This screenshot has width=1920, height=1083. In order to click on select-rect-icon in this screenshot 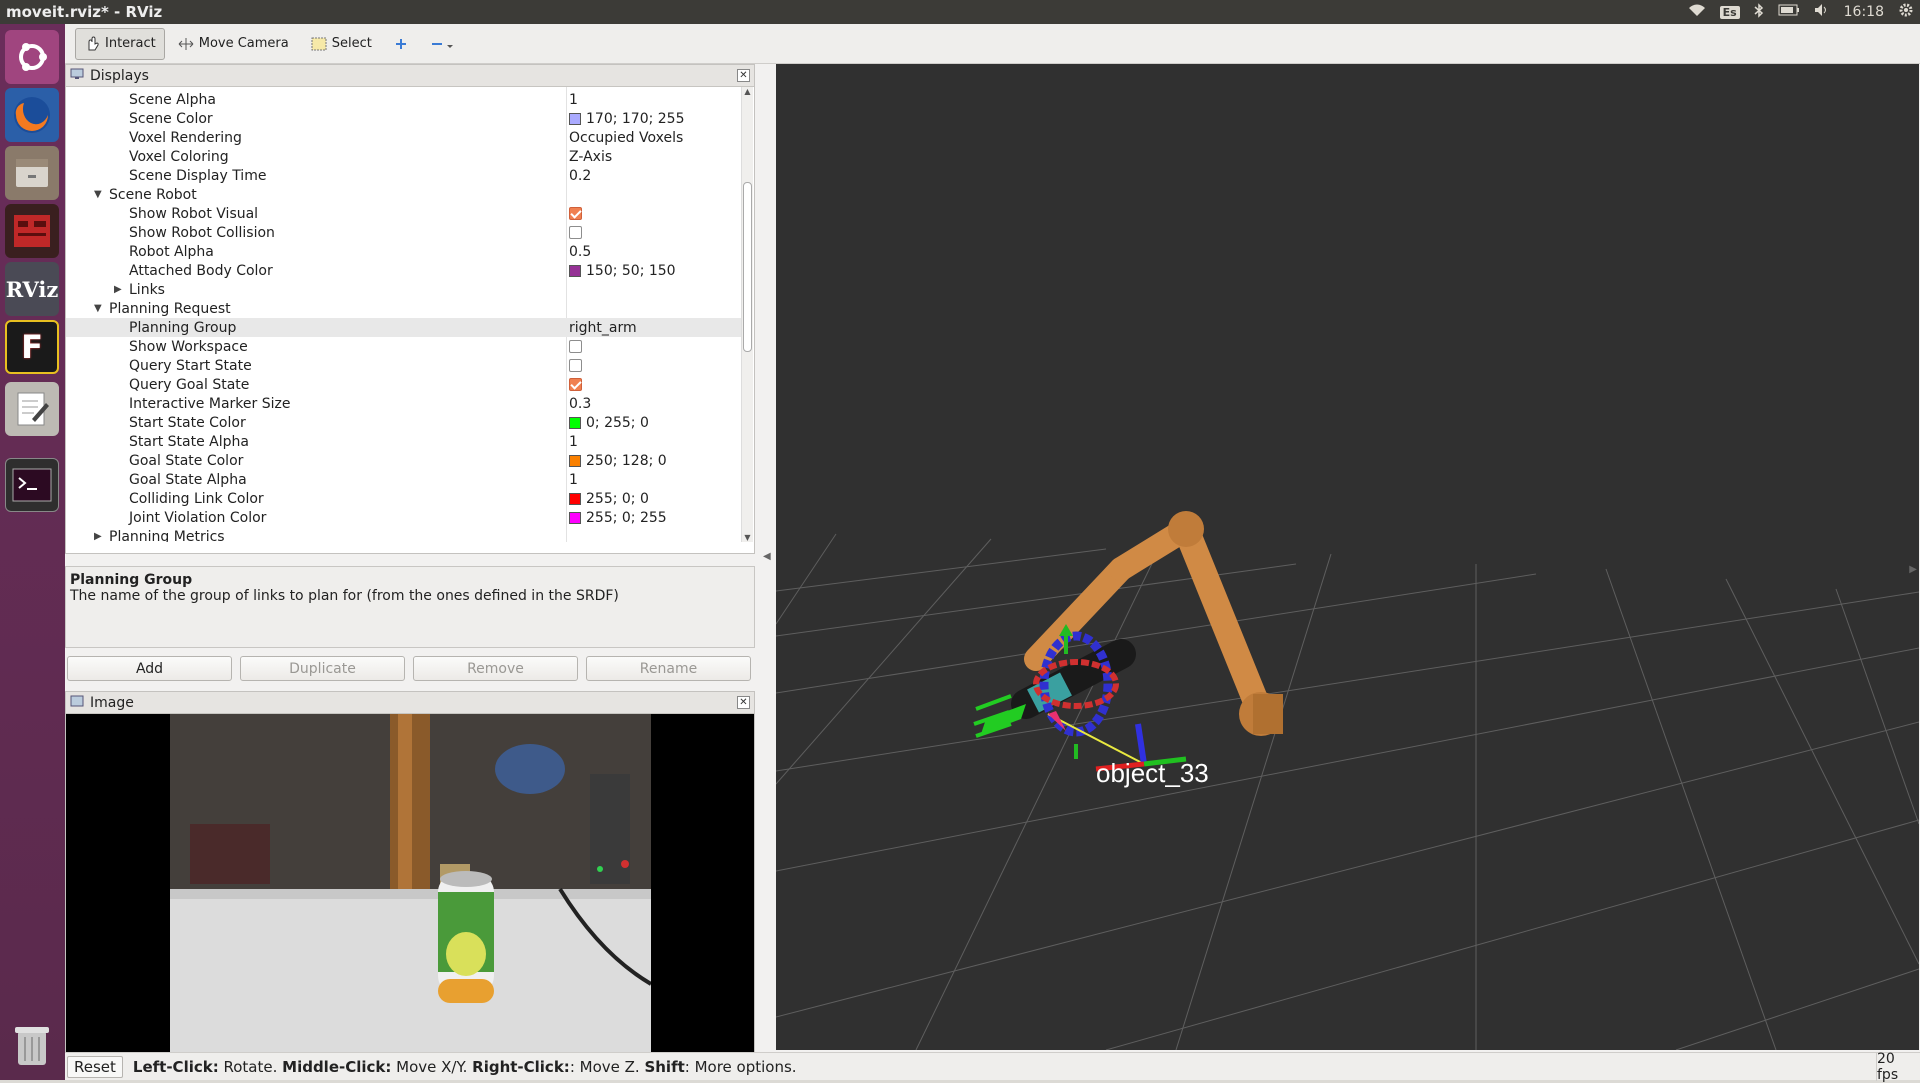, I will do `click(319, 44)`.